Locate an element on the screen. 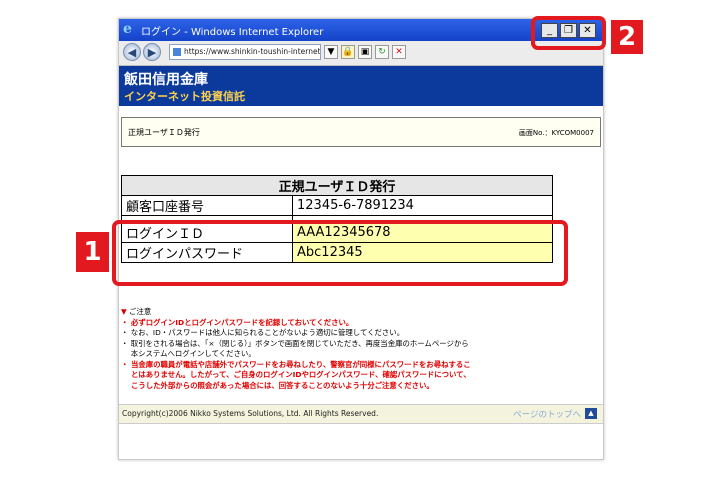 Image resolution: width=720 pixels, height=480 pixels. callout-box-login-credentials is located at coordinates (340, 253).